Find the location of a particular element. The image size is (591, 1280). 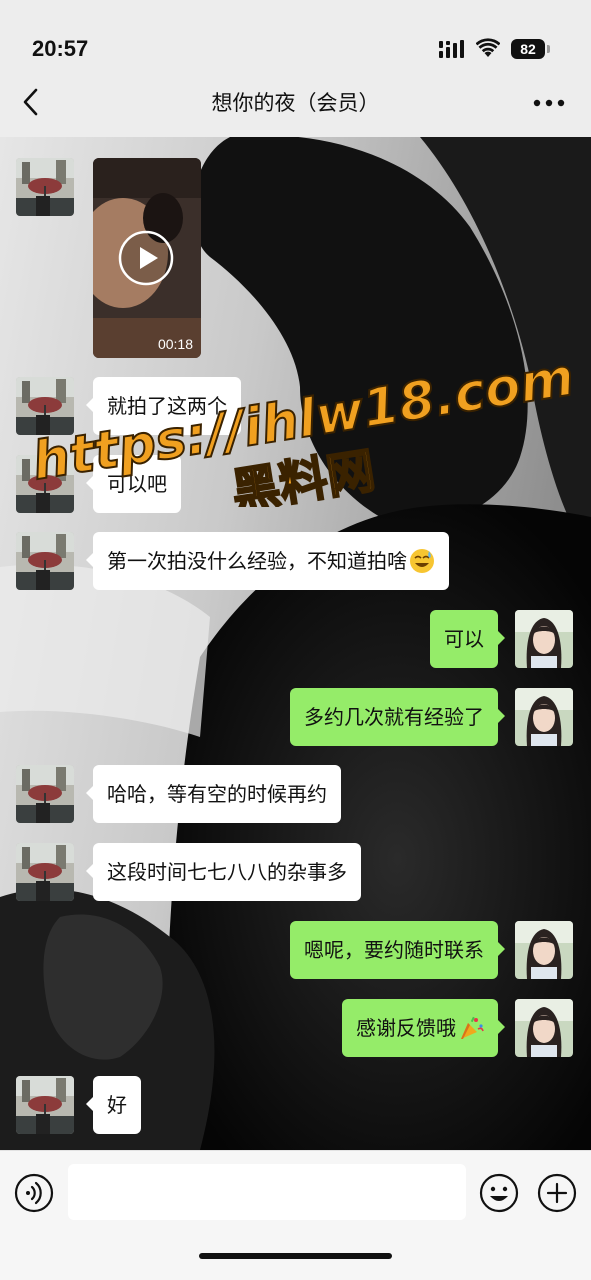

party-popper-emoji is located at coordinates (472, 1027).